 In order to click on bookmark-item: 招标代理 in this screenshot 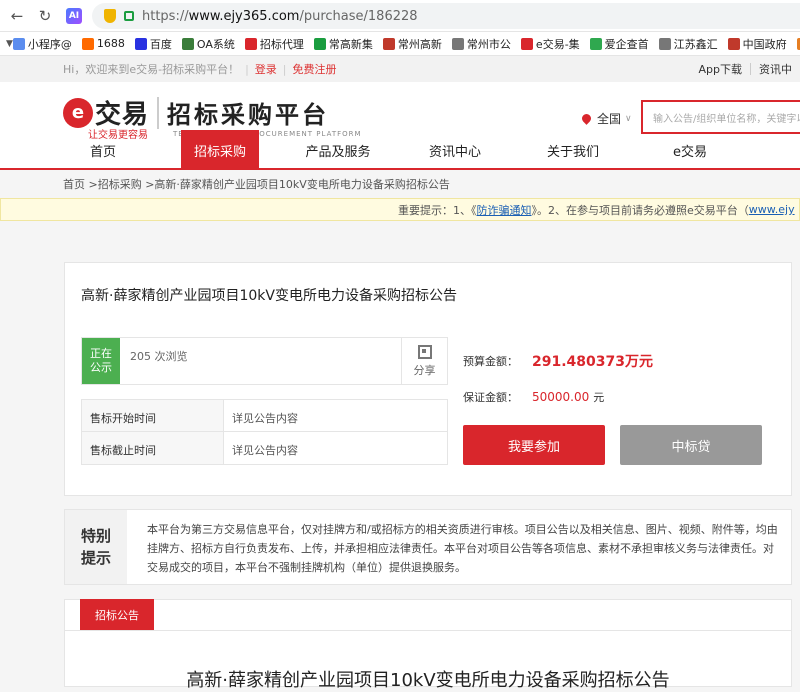, I will do `click(274, 44)`.